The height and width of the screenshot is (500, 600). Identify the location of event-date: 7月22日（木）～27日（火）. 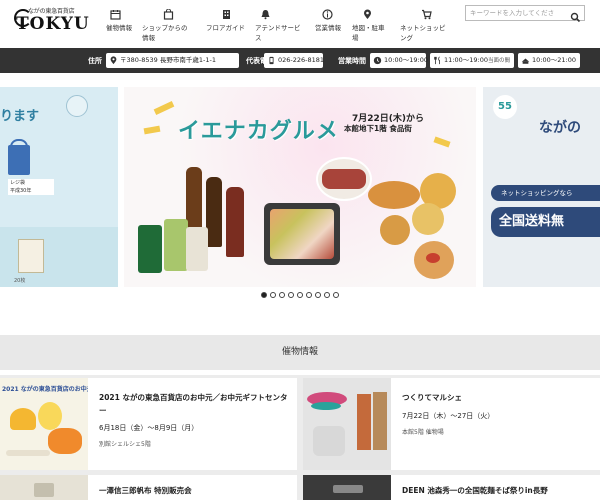
(448, 416).